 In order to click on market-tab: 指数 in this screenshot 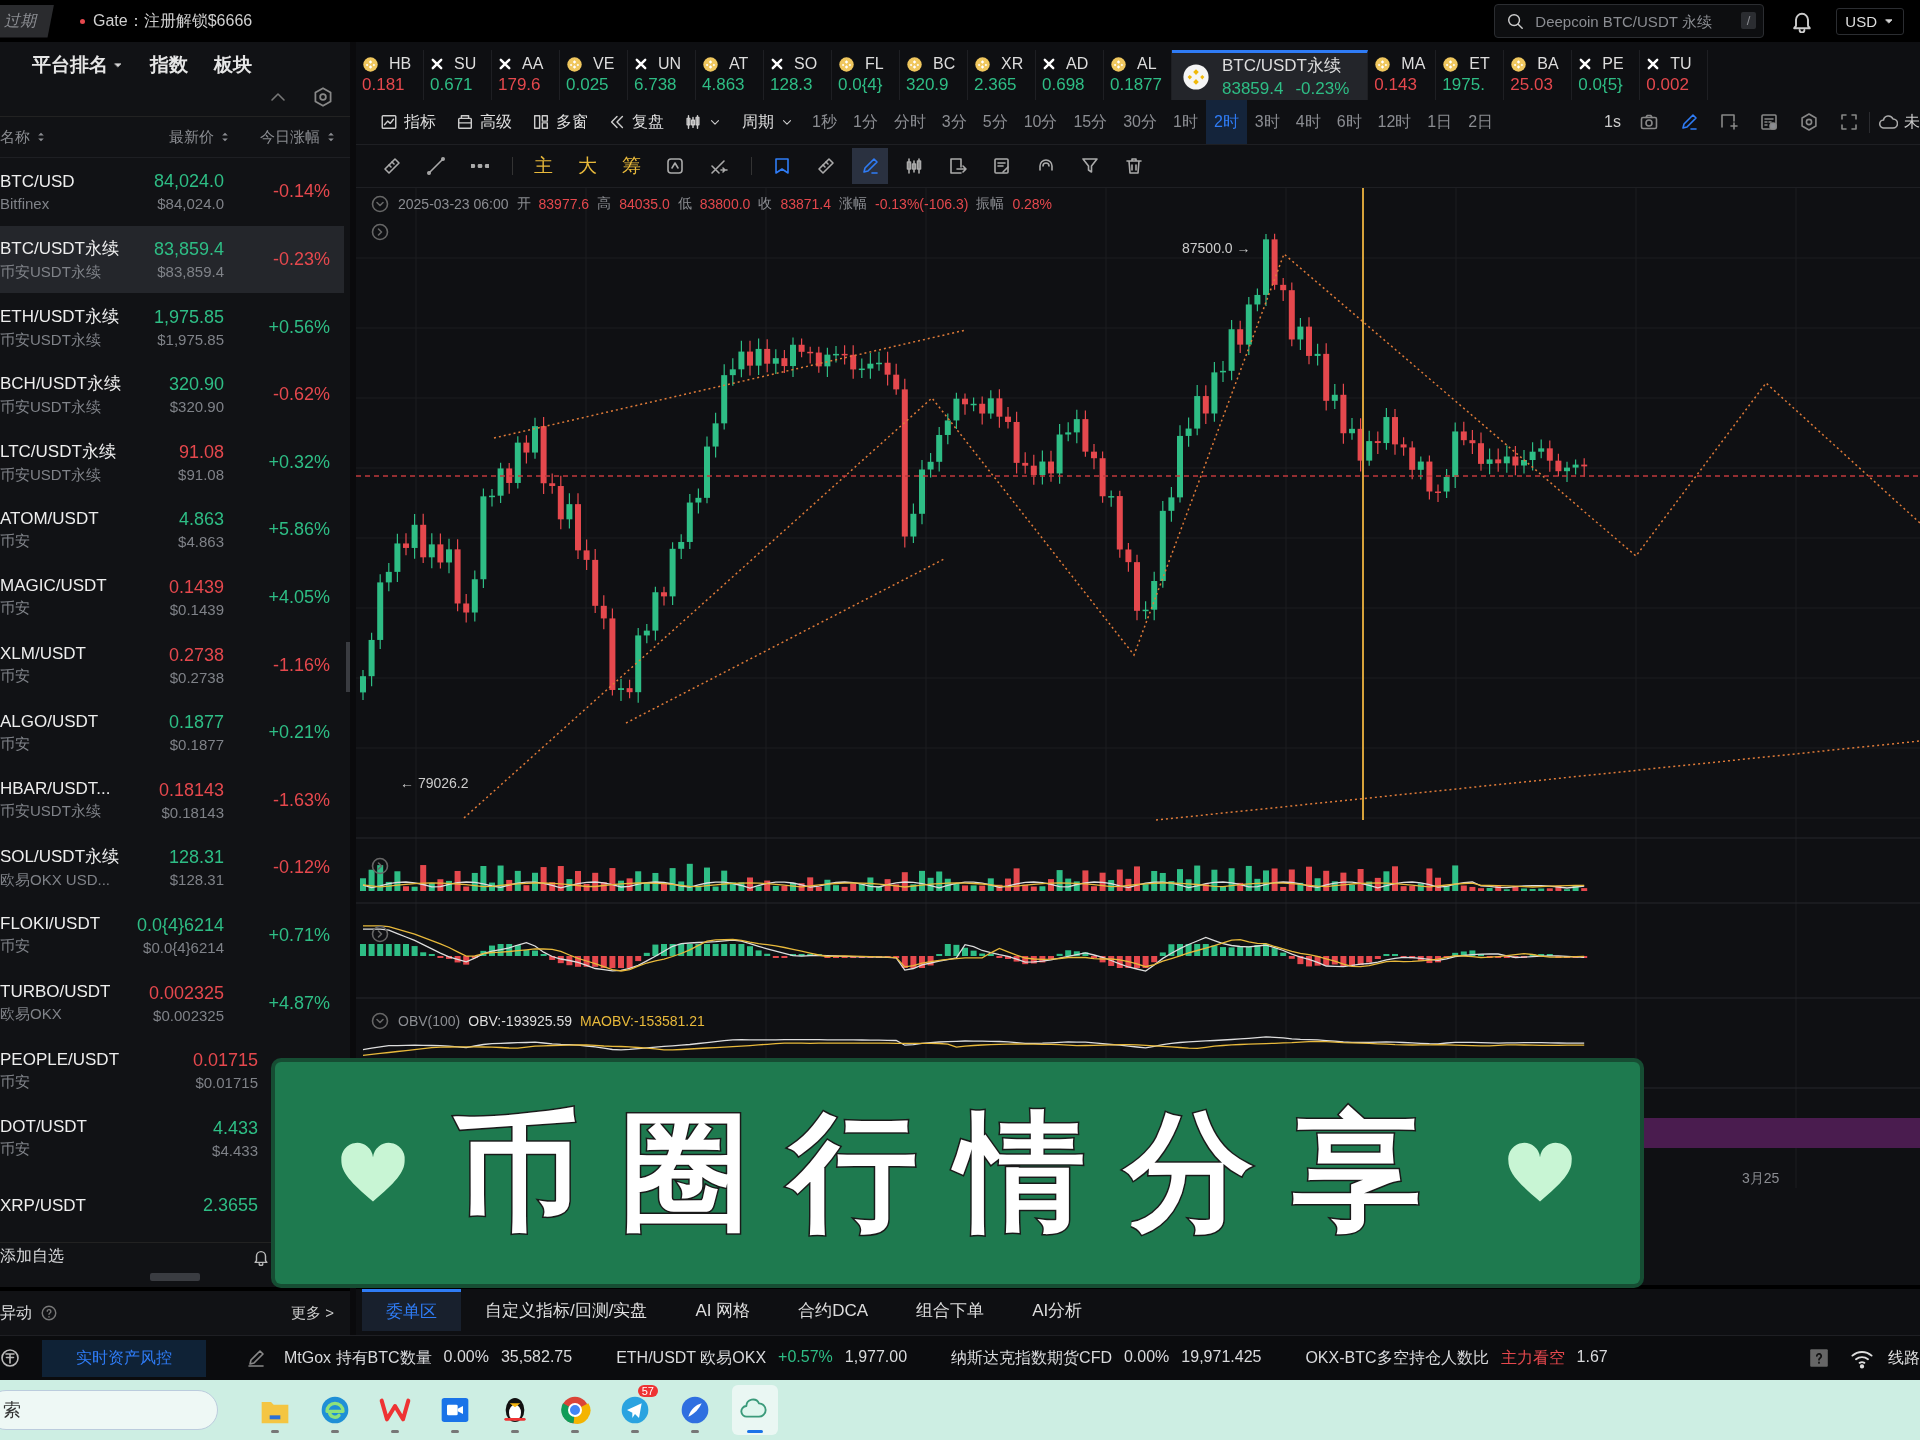, I will do `click(169, 65)`.